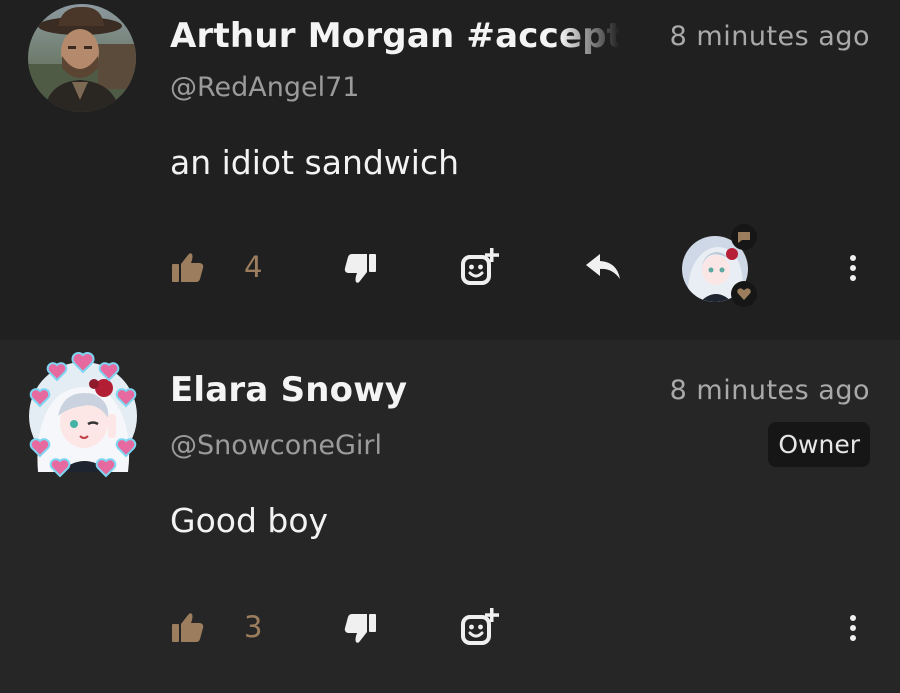 The image size is (900, 693). Describe the element at coordinates (253, 267) in the screenshot. I see `like-count: 4` at that location.